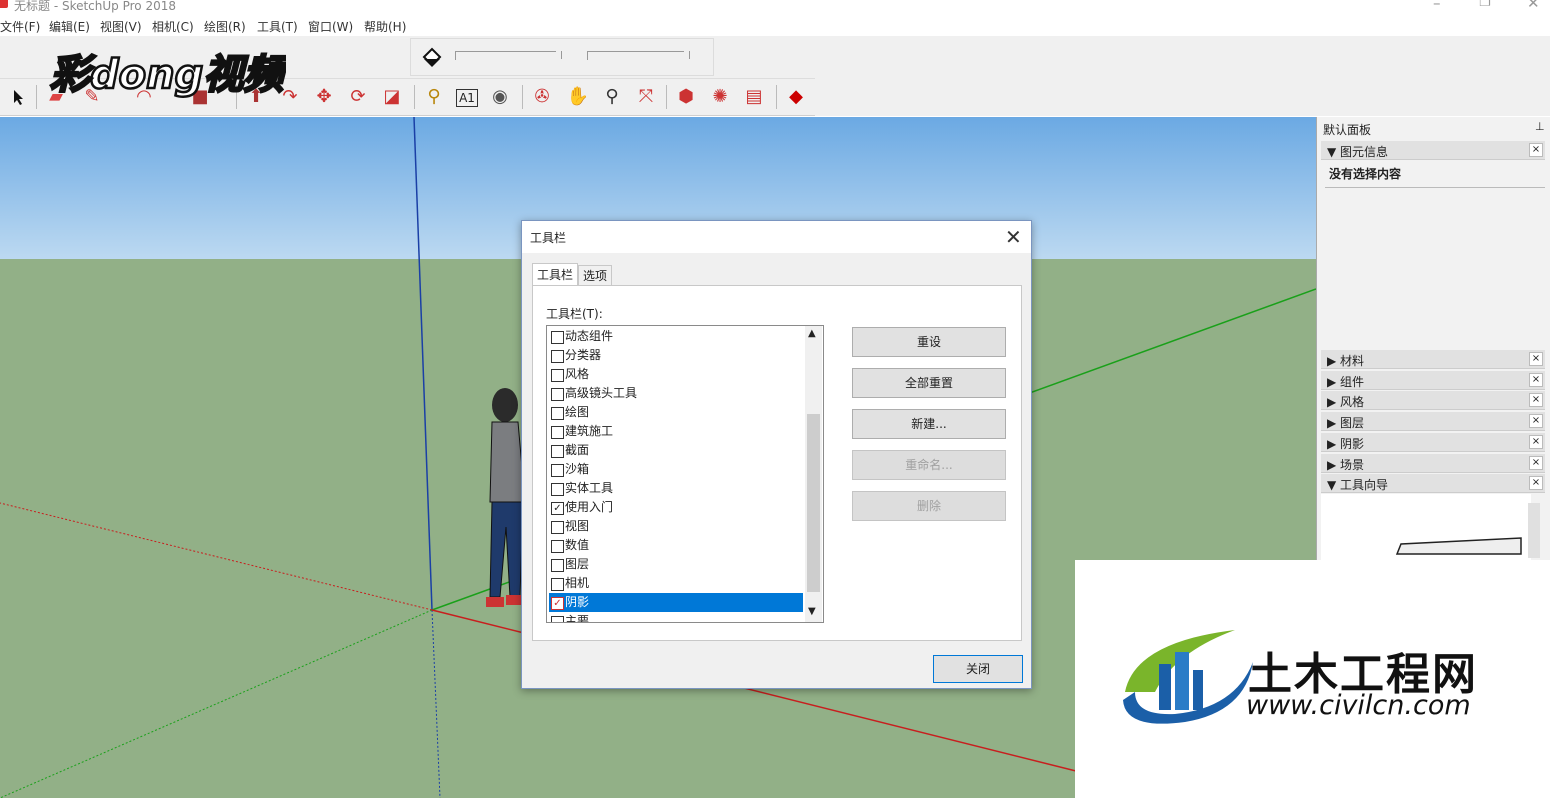 This screenshot has height=798, width=1550. What do you see at coordinates (676, 602) in the screenshot?
I see `list-item-selected: ✓ 阴影` at bounding box center [676, 602].